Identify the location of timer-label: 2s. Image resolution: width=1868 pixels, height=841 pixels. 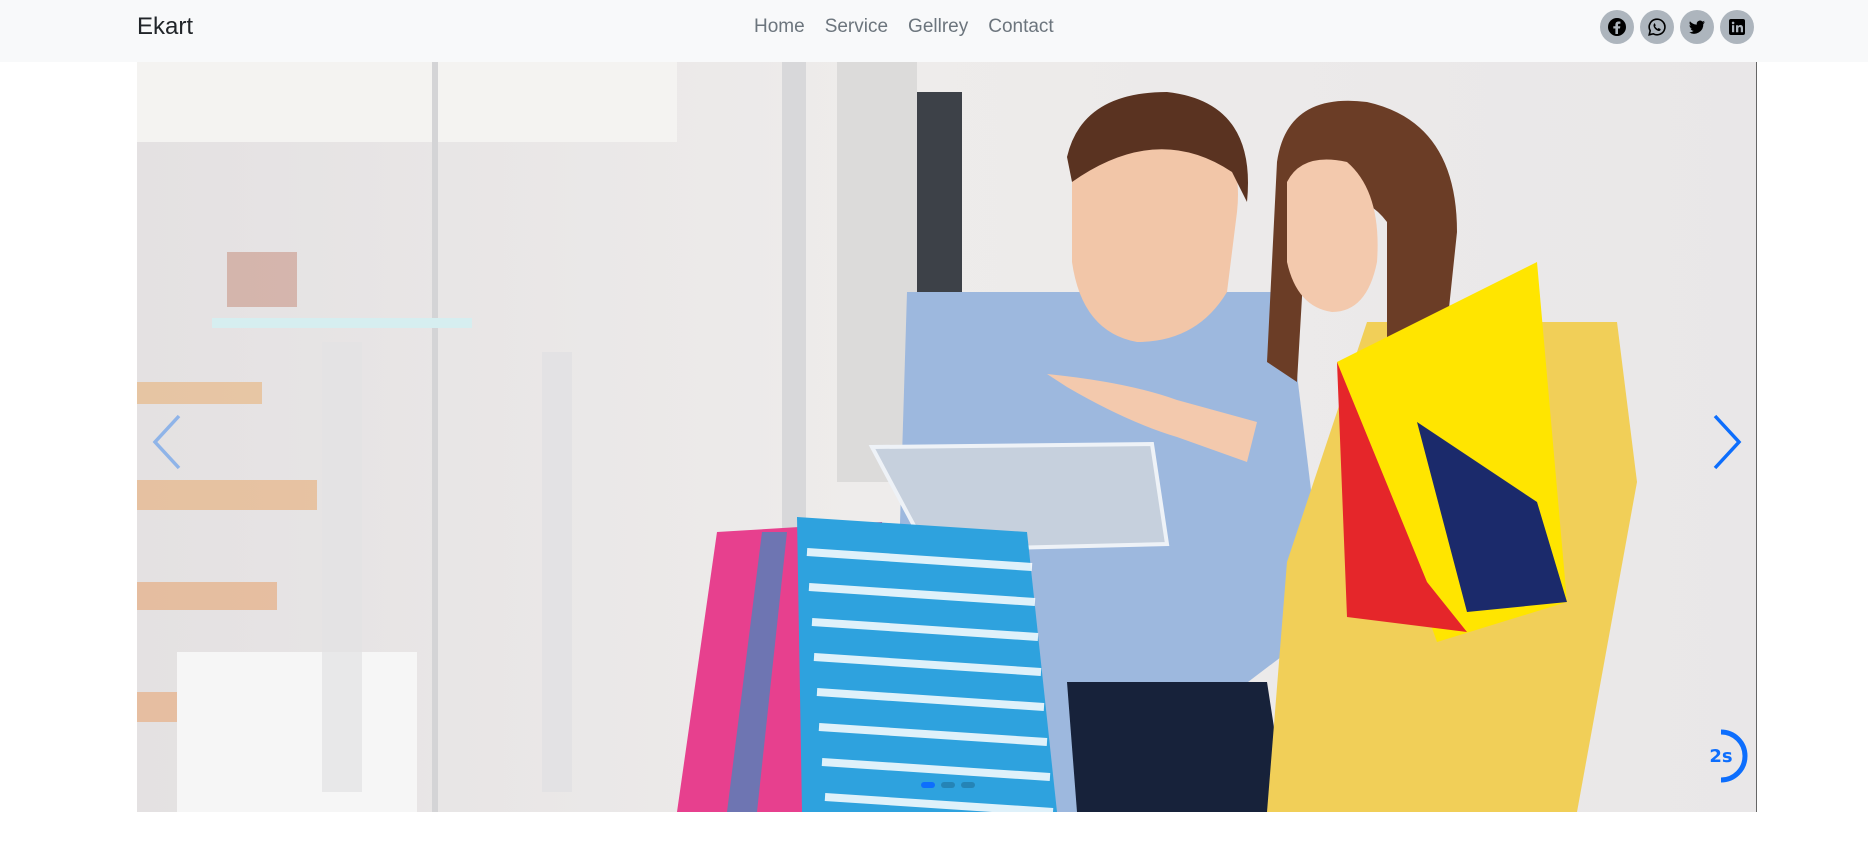
(1721, 756).